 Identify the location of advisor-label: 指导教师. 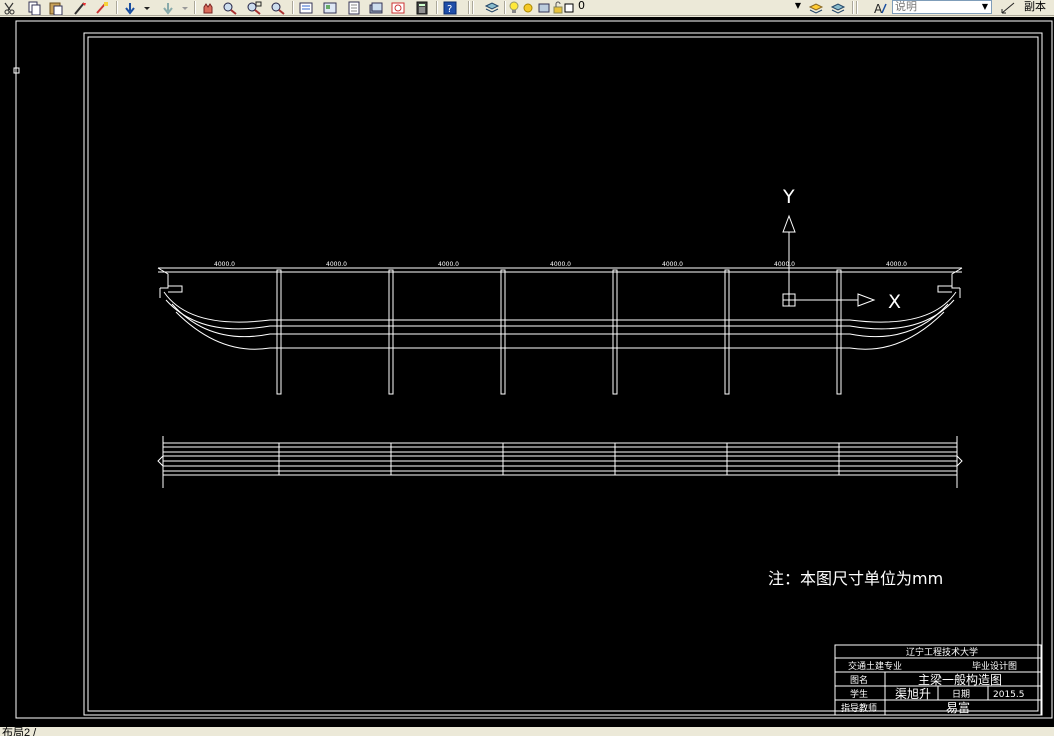
(859, 708).